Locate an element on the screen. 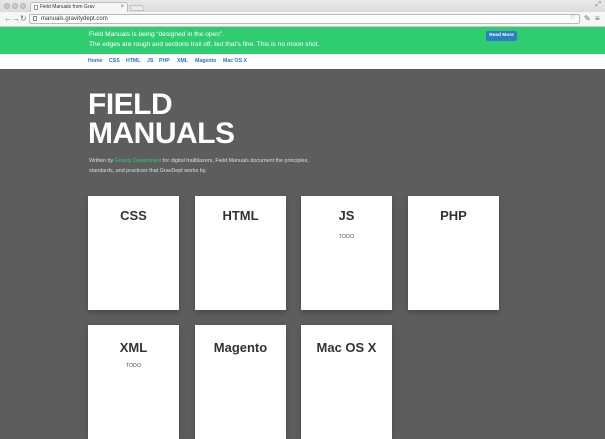  minimize-window-icon is located at coordinates (15, 6).